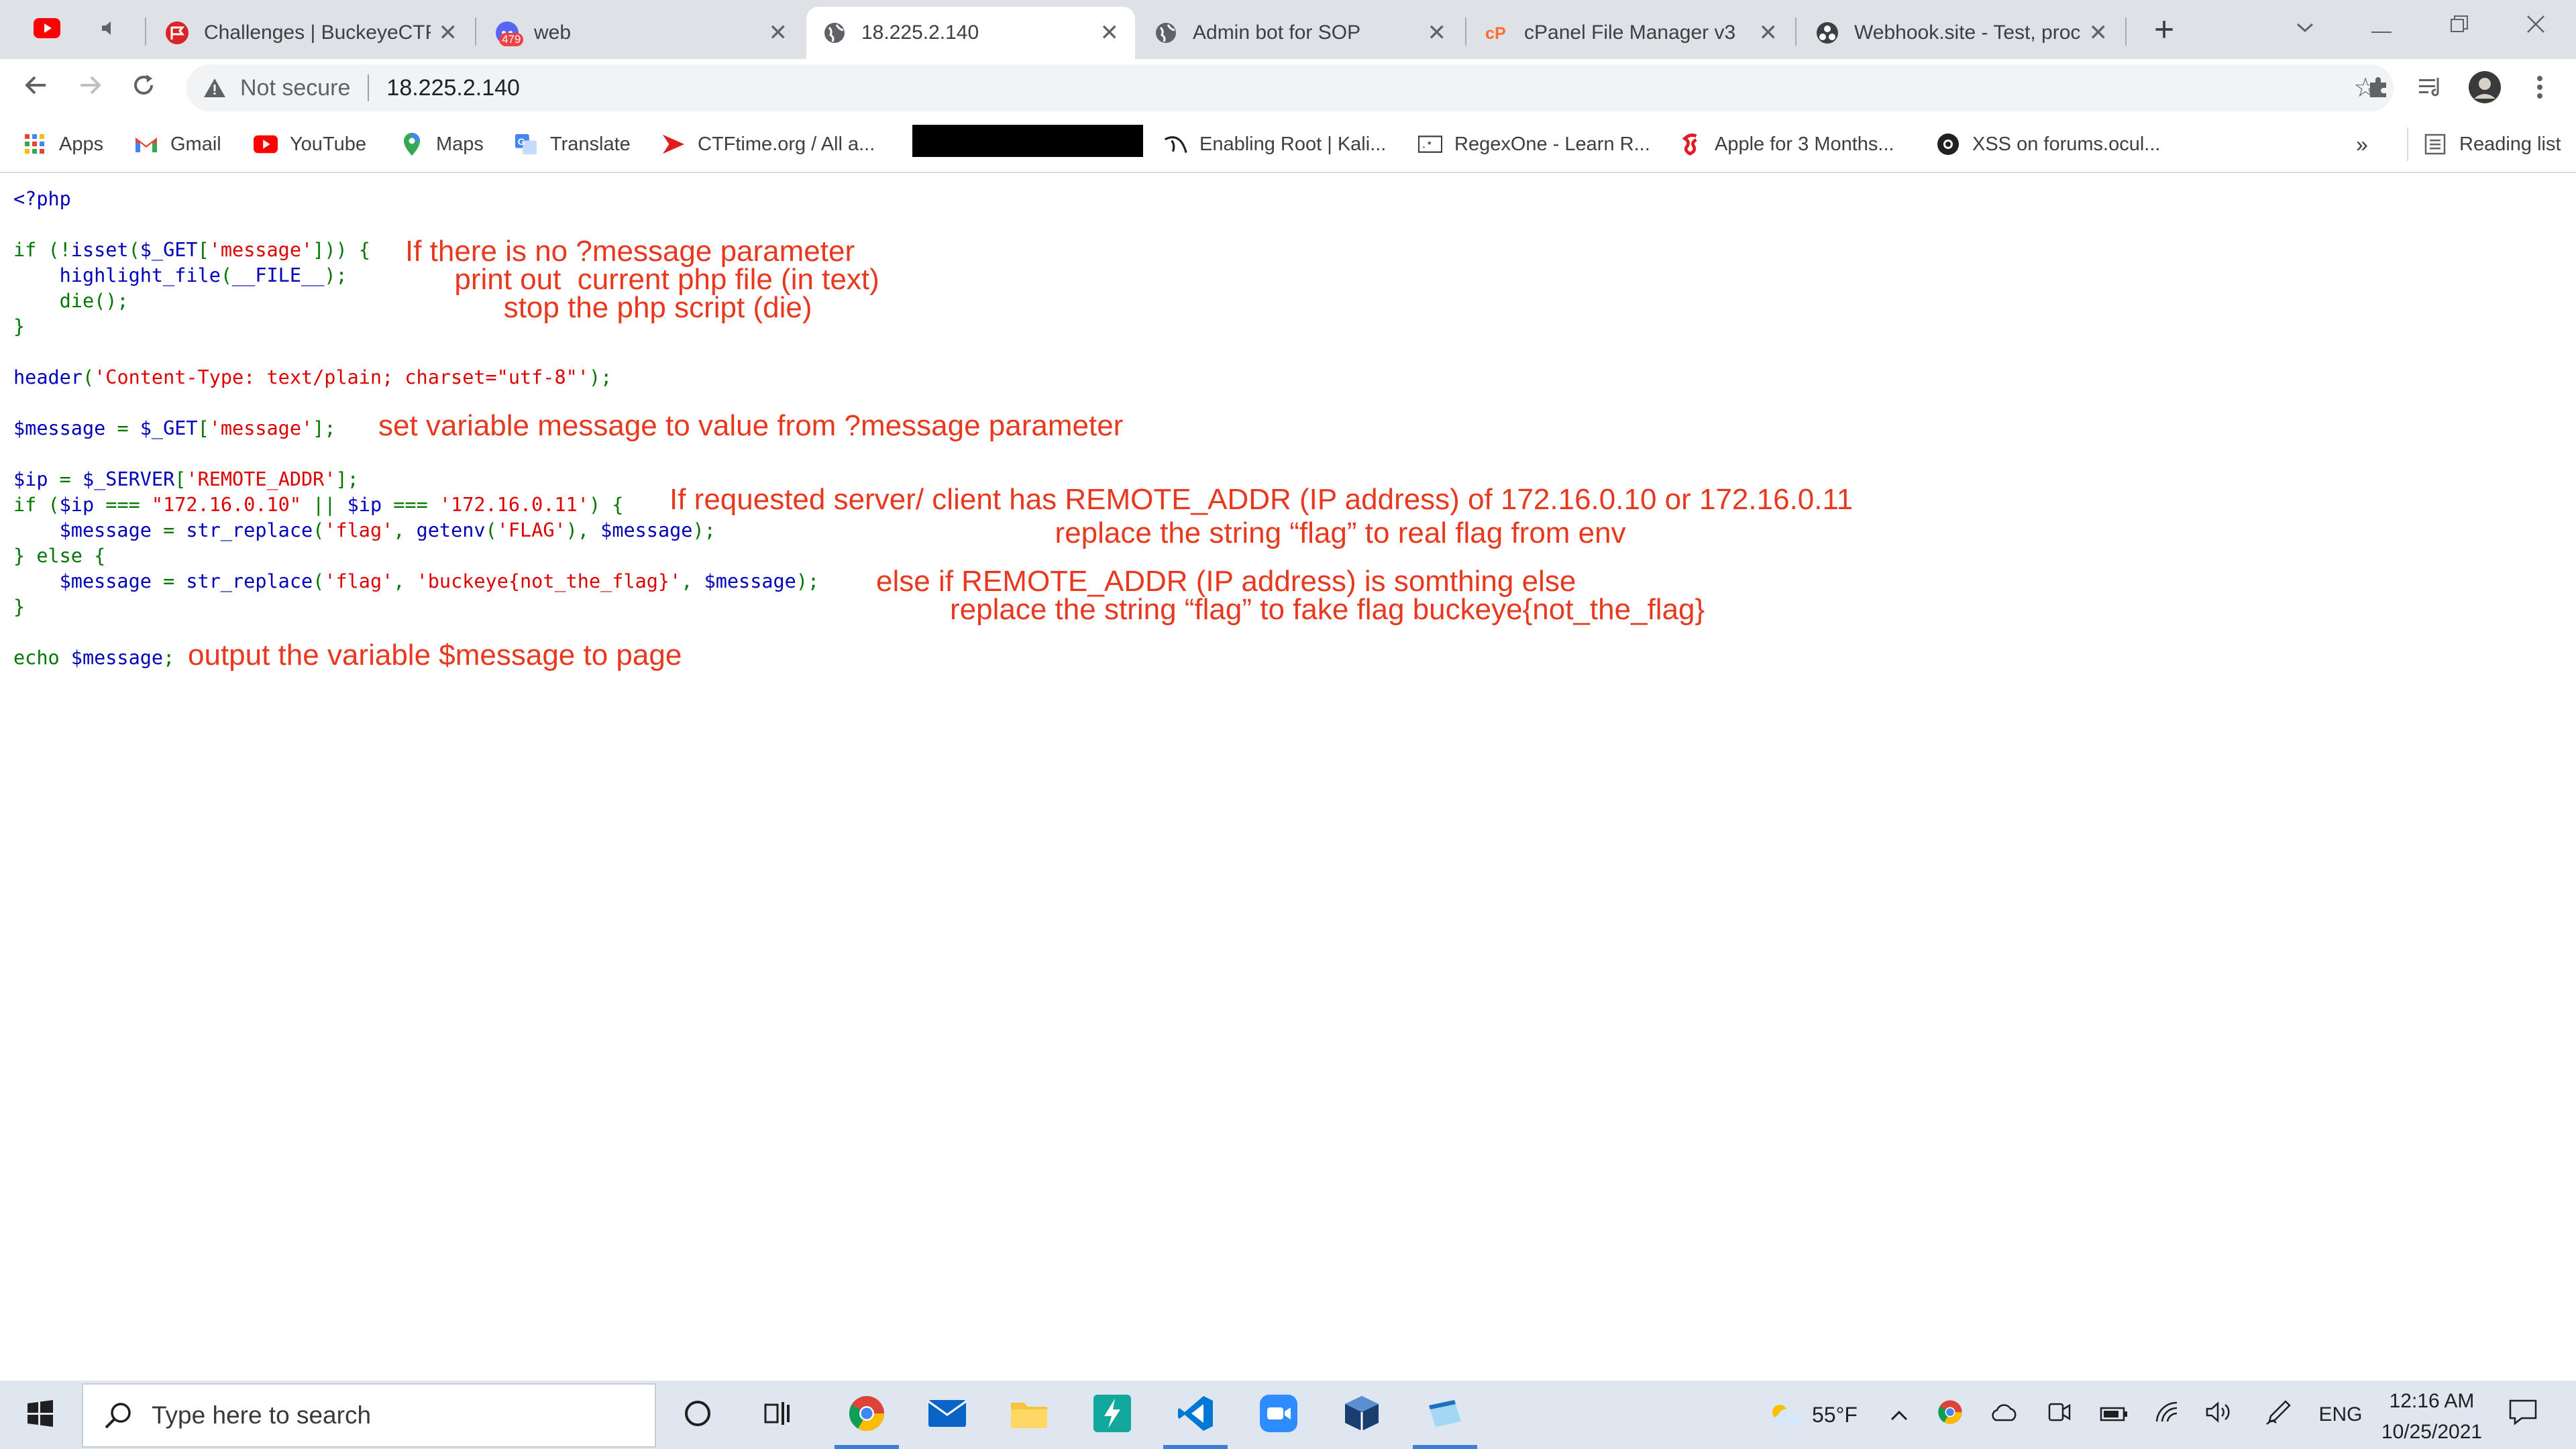  I want to click on tray-onedrive, so click(2004, 1415).